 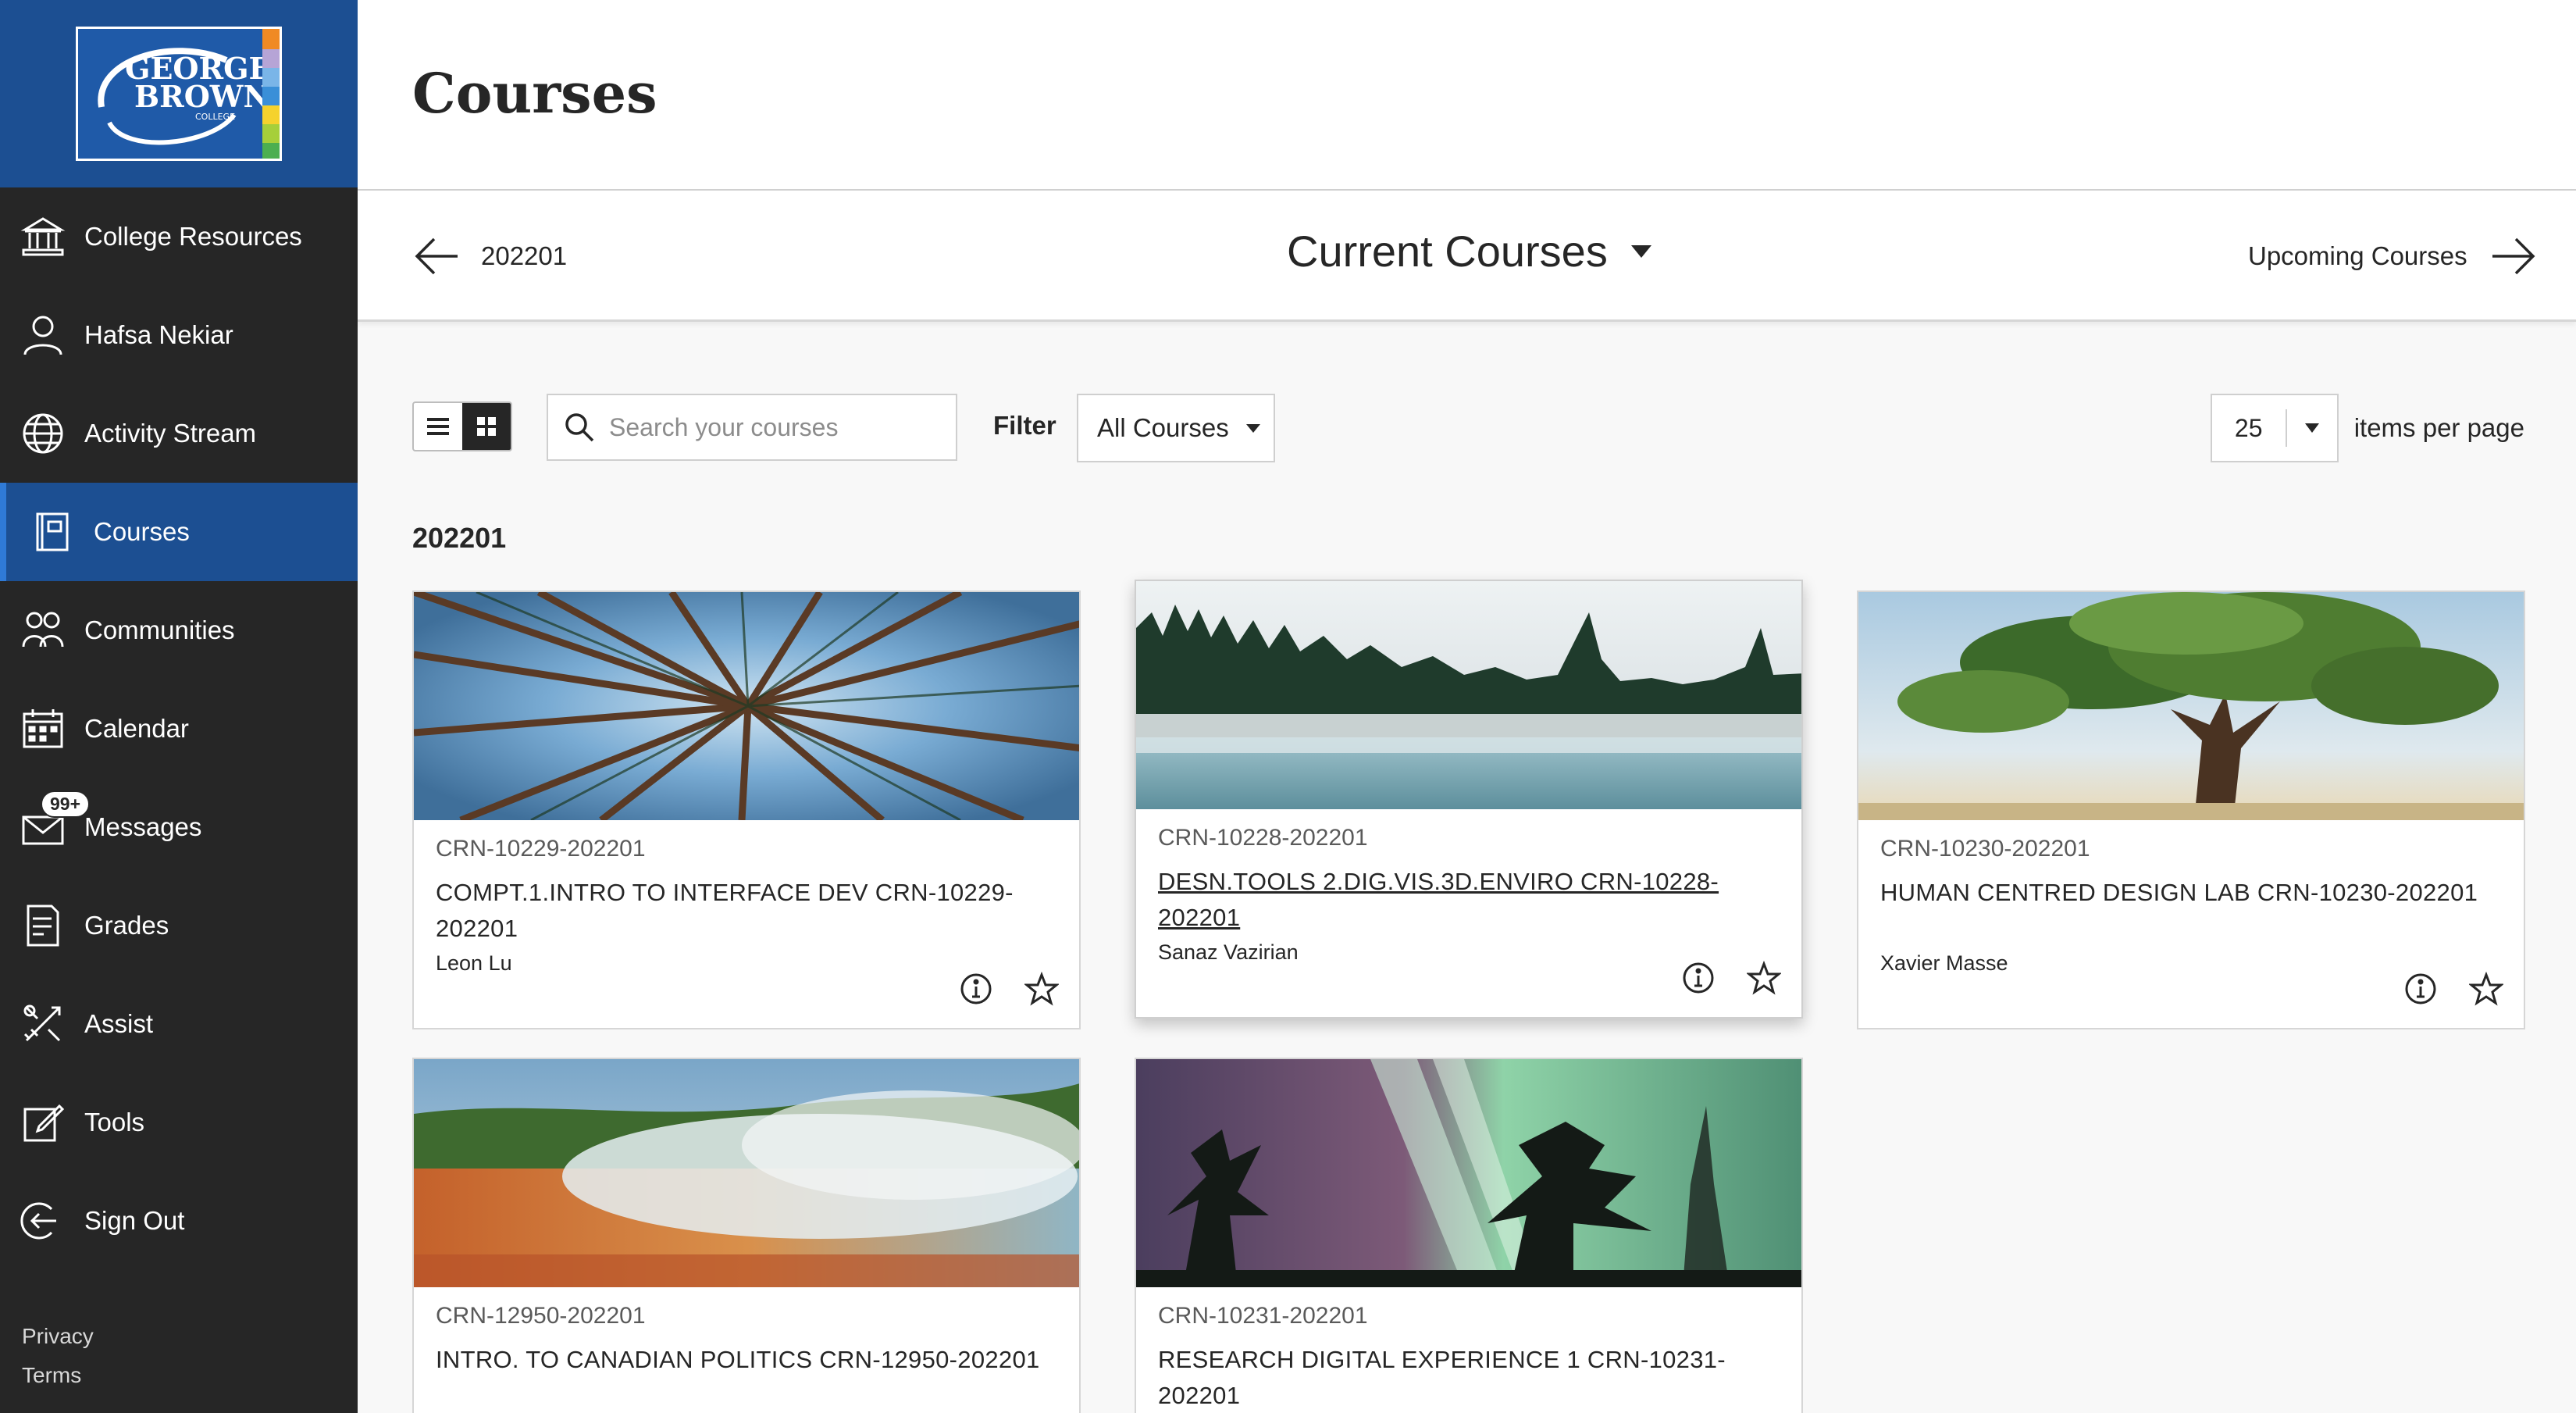 I want to click on sidebar-item-activity-stream: Activity Stream, so click(x=179, y=433).